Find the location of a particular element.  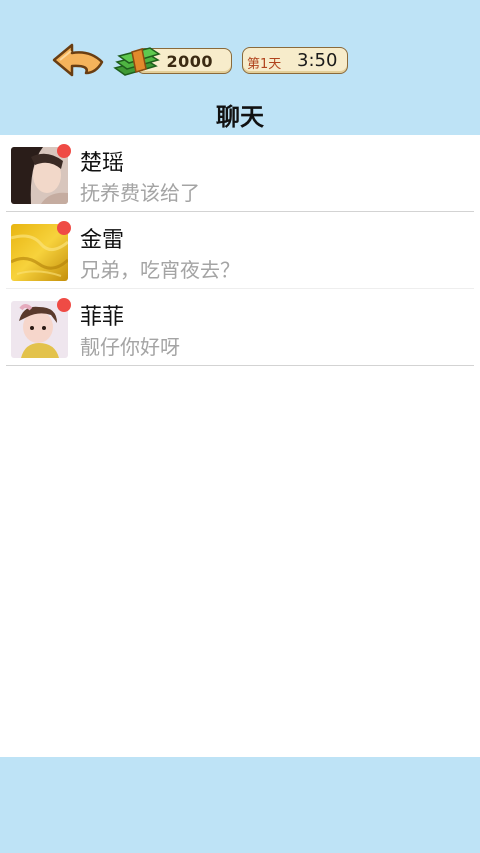

message-preview: 抚养费该给了 is located at coordinates (140, 193).